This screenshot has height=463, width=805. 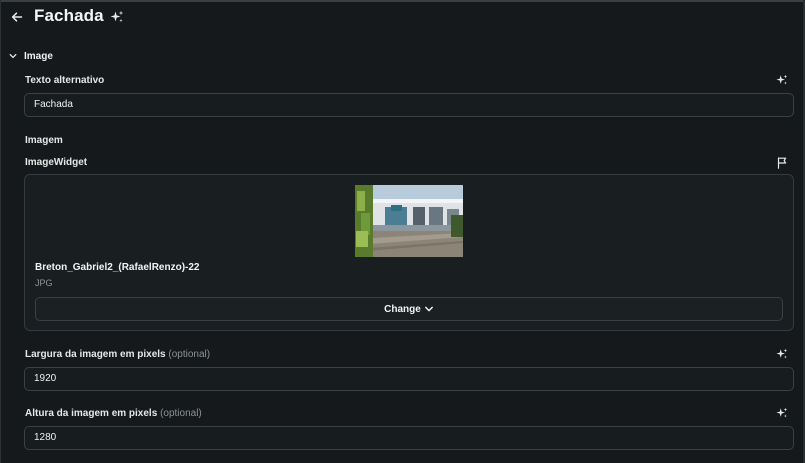 I want to click on section-toggle-image: Image, so click(x=30, y=56).